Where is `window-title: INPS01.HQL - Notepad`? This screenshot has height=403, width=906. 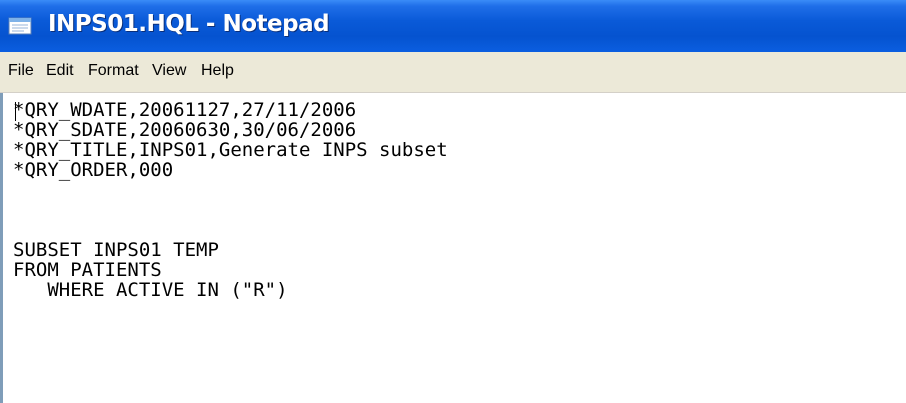 window-title: INPS01.HQL - Notepad is located at coordinates (189, 24).